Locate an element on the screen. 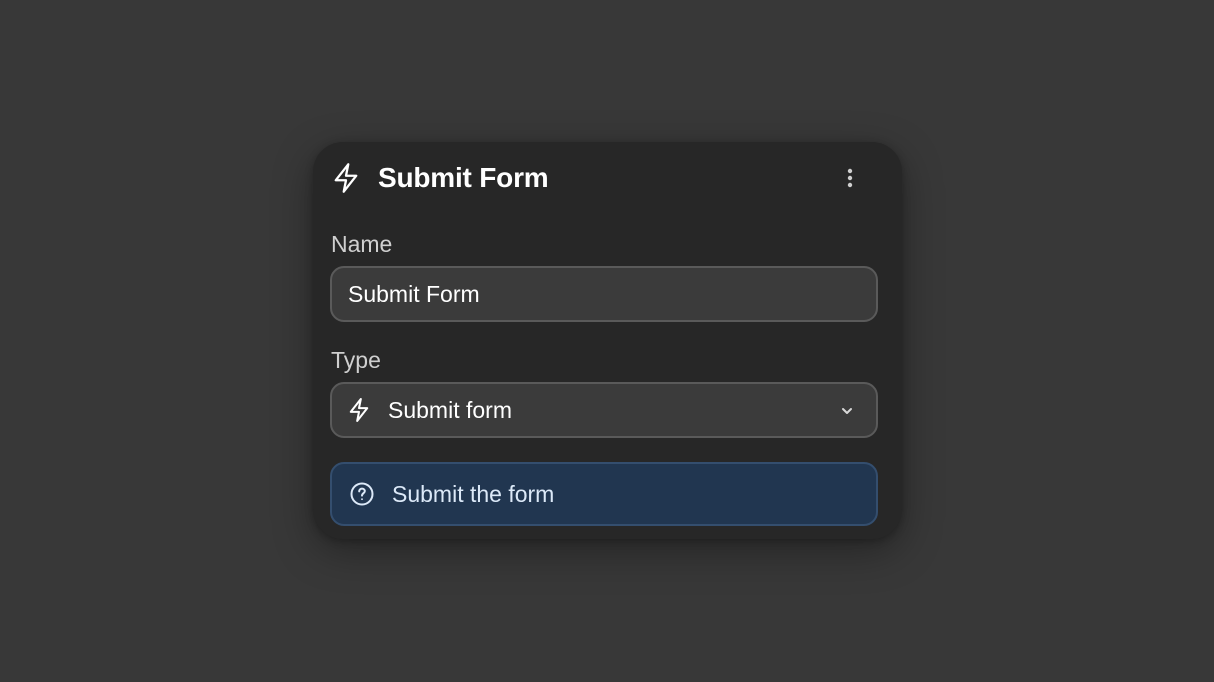 Image resolution: width=1214 pixels, height=682 pixels. type-selected-value: Submit form is located at coordinates (450, 410).